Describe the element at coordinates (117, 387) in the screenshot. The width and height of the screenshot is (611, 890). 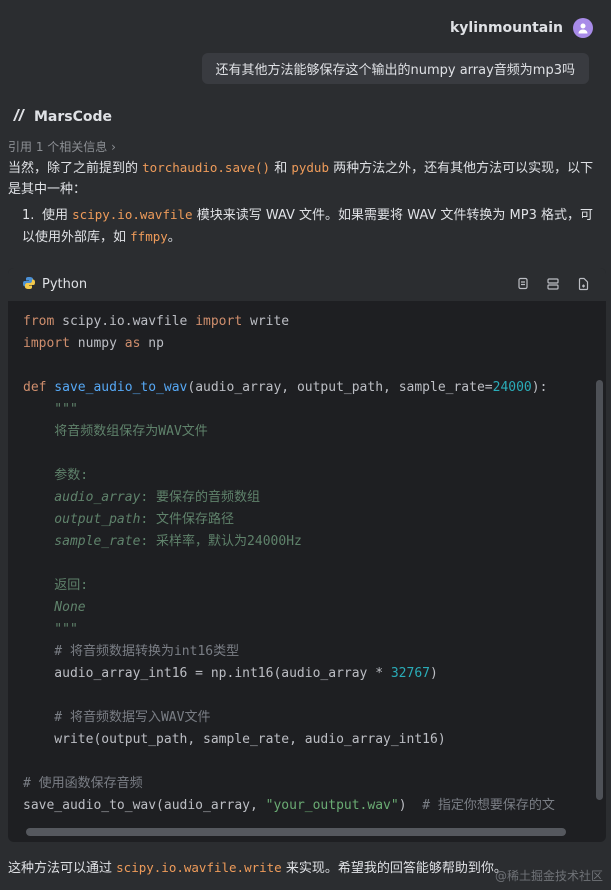
I see `code-token: save_audio_to_wav` at that location.